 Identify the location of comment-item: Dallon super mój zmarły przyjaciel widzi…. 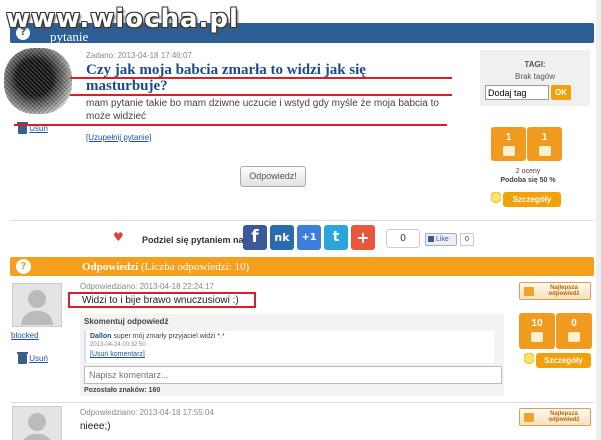
(289, 347).